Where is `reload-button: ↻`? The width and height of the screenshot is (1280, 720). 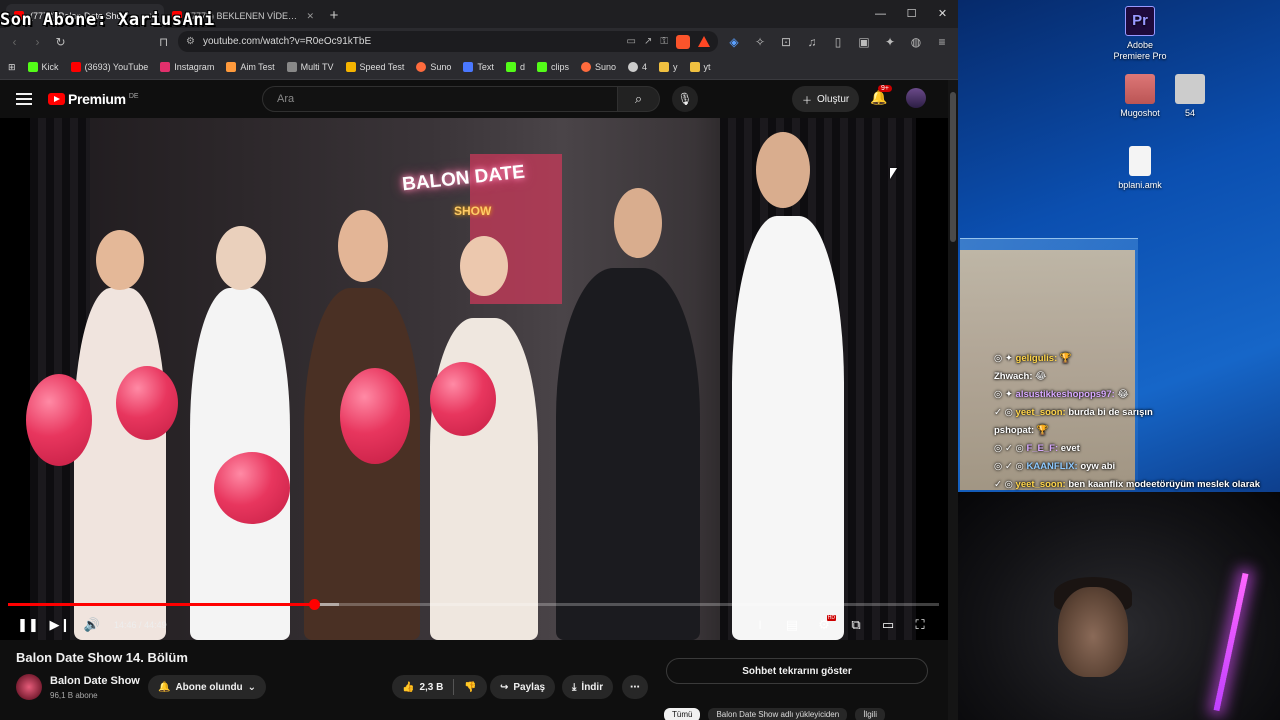 reload-button: ↻ is located at coordinates (60, 42).